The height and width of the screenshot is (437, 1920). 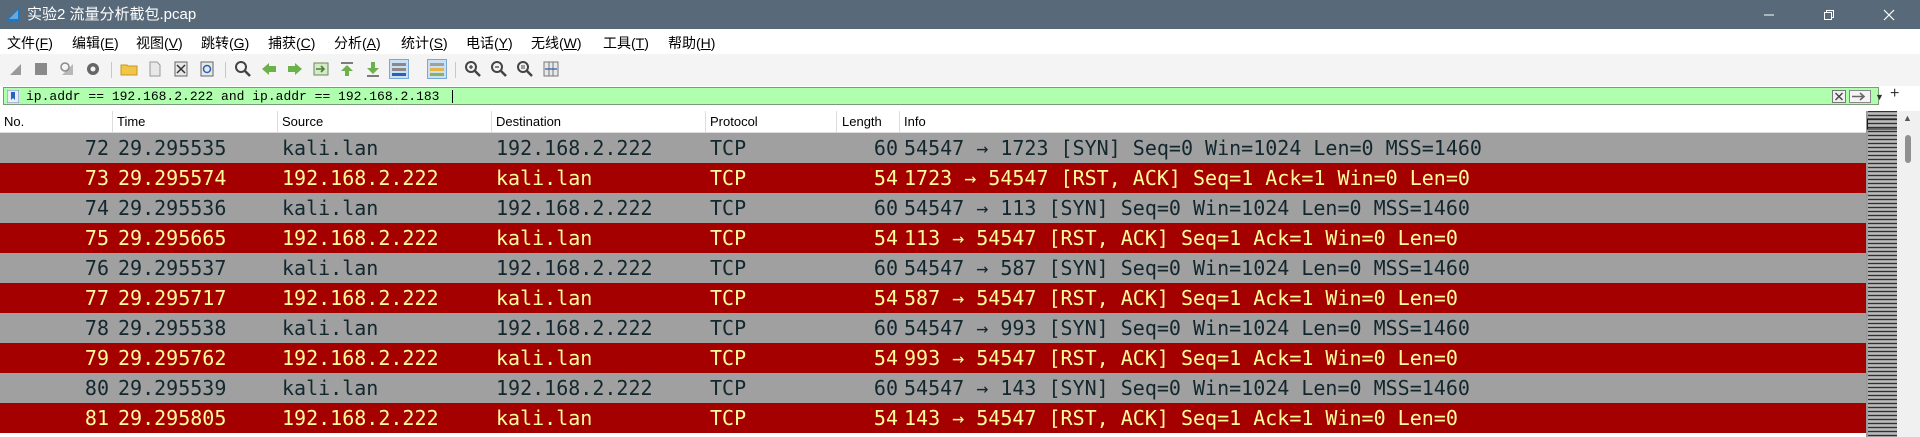 I want to click on packet-time: 29.295539, so click(x=172, y=388).